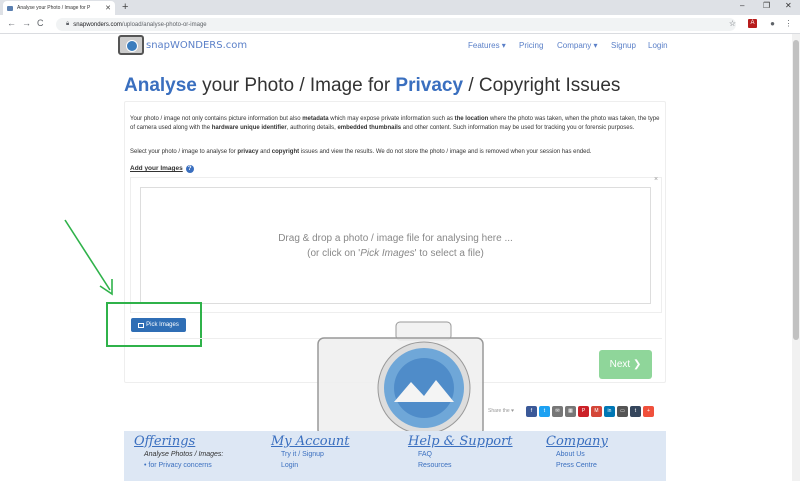 This screenshot has height=481, width=800. What do you see at coordinates (165, 441) in the screenshot?
I see `footer-offerings-heading: Offerings` at bounding box center [165, 441].